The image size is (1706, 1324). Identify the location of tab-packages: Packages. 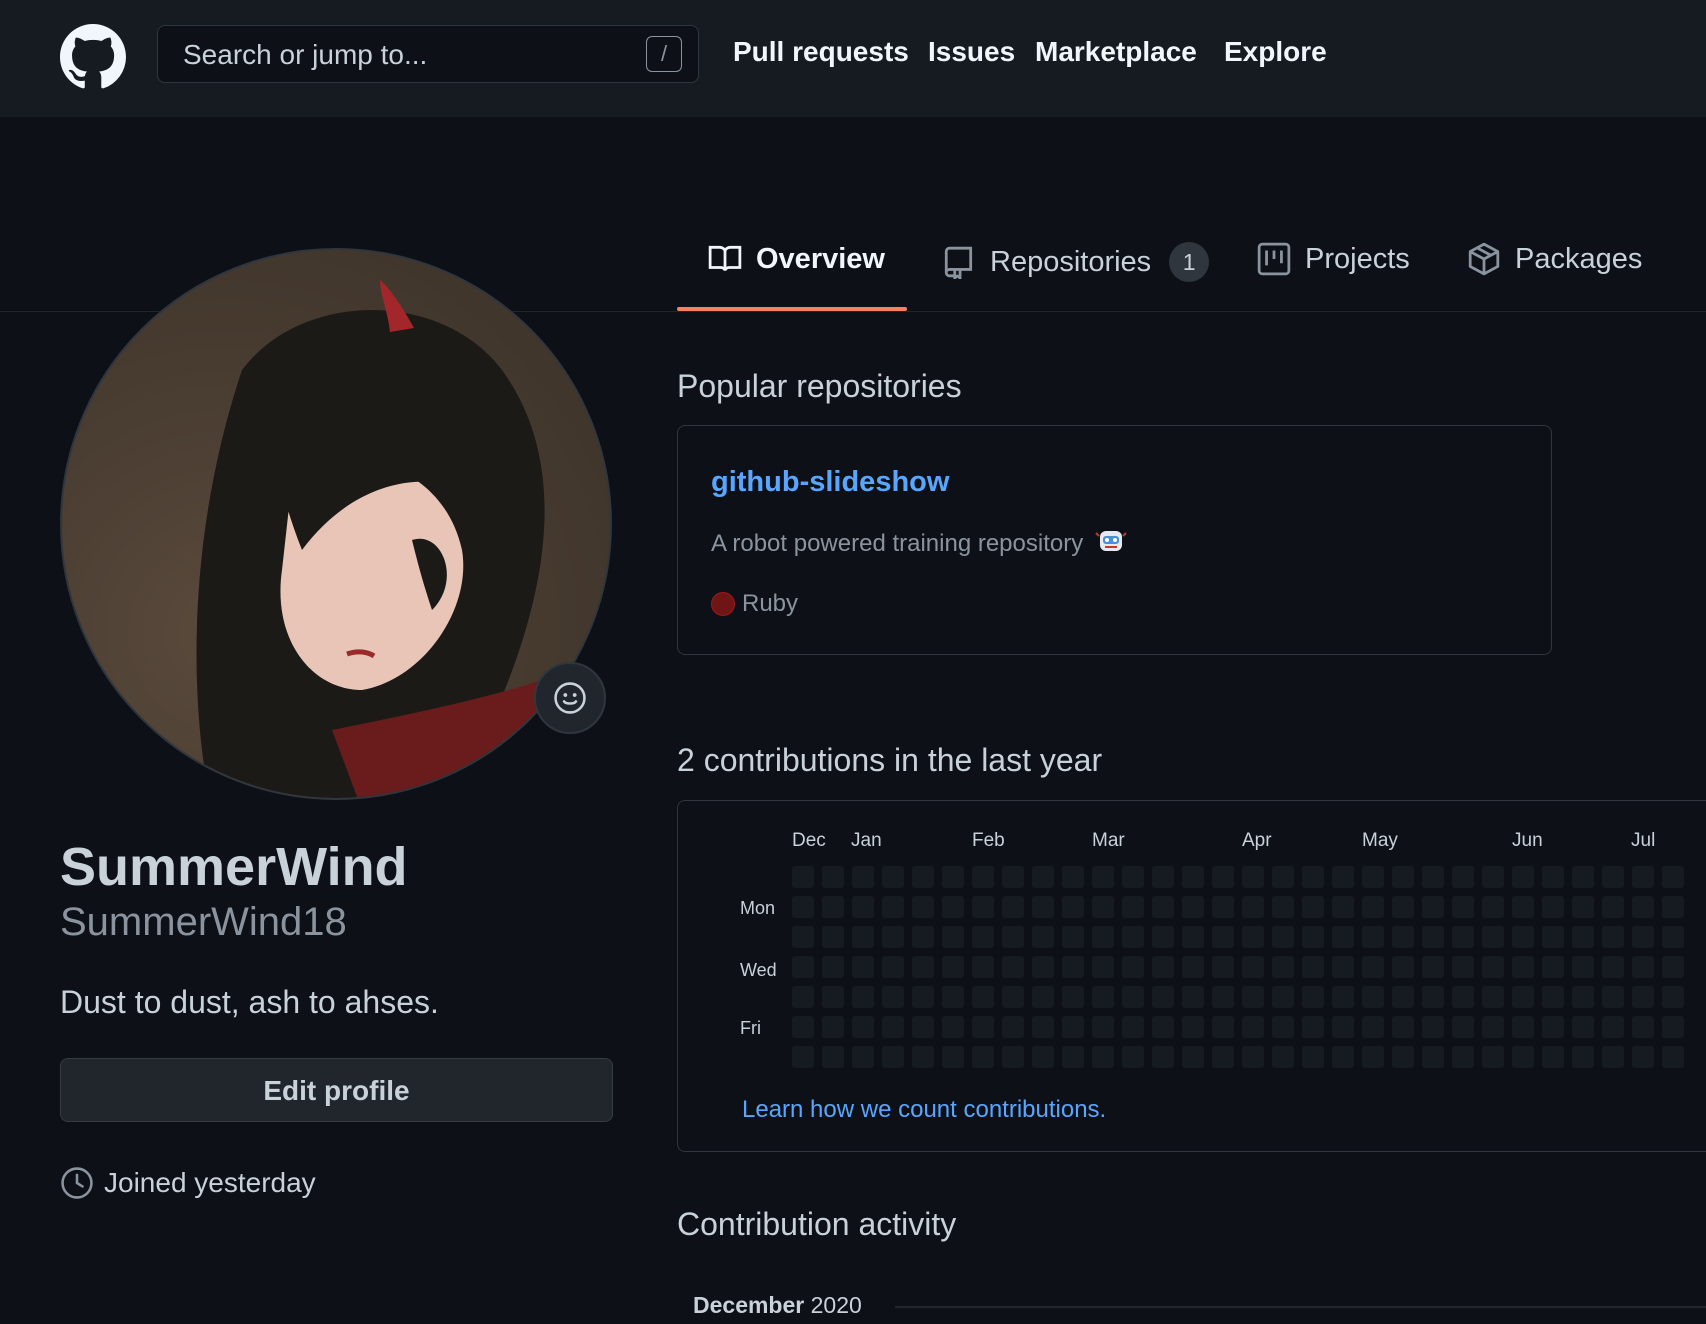
(1554, 259).